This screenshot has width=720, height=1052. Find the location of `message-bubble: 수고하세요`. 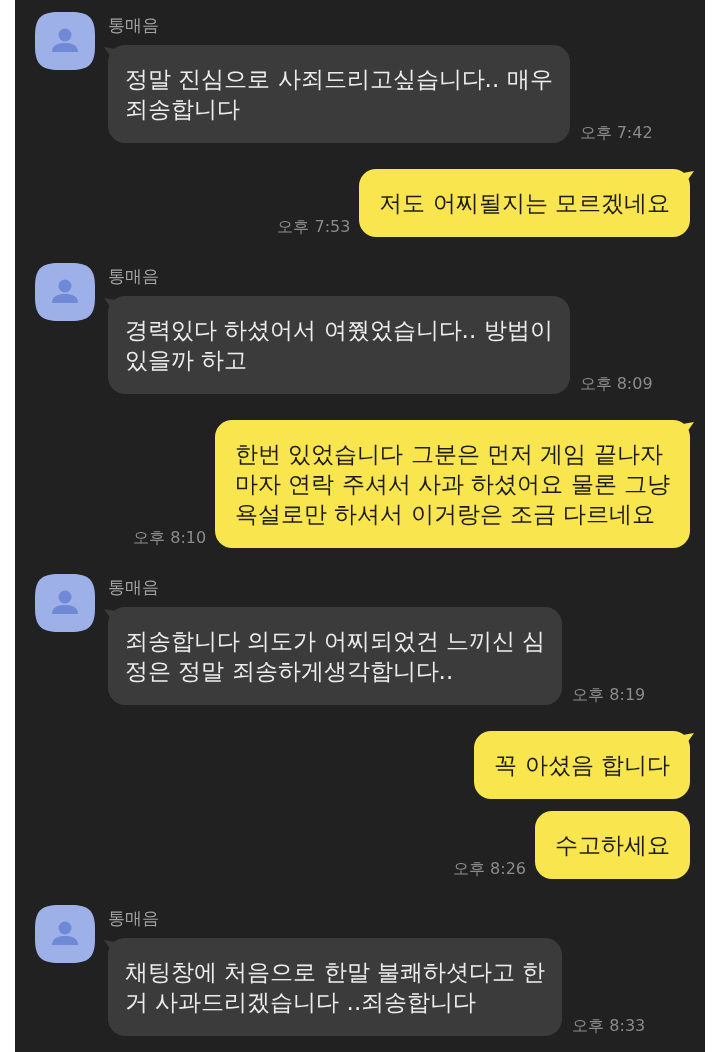

message-bubble: 수고하세요 is located at coordinates (612, 845).